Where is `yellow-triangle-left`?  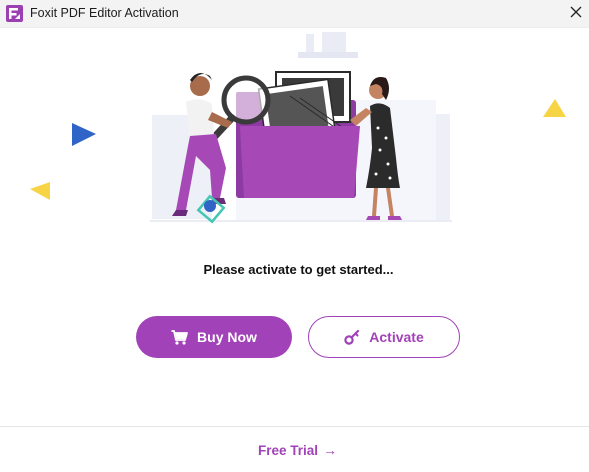
yellow-triangle-left is located at coordinates (40, 191).